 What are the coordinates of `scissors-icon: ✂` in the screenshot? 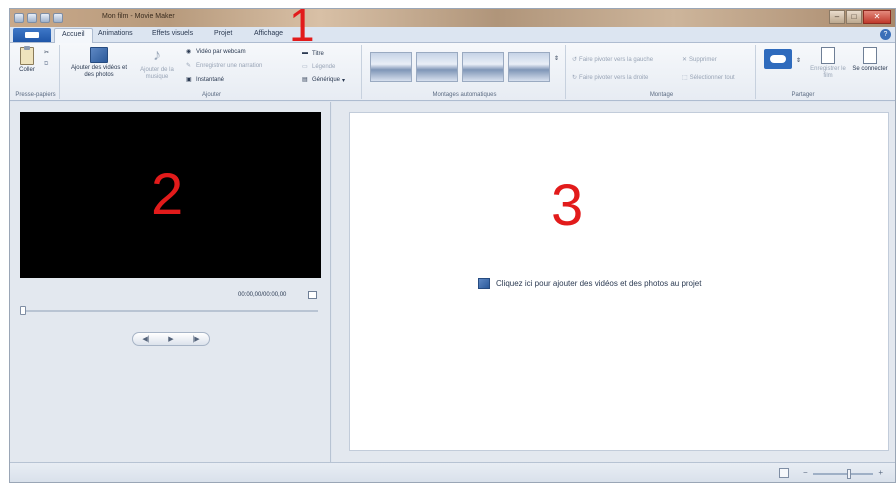 It's located at (47, 53).